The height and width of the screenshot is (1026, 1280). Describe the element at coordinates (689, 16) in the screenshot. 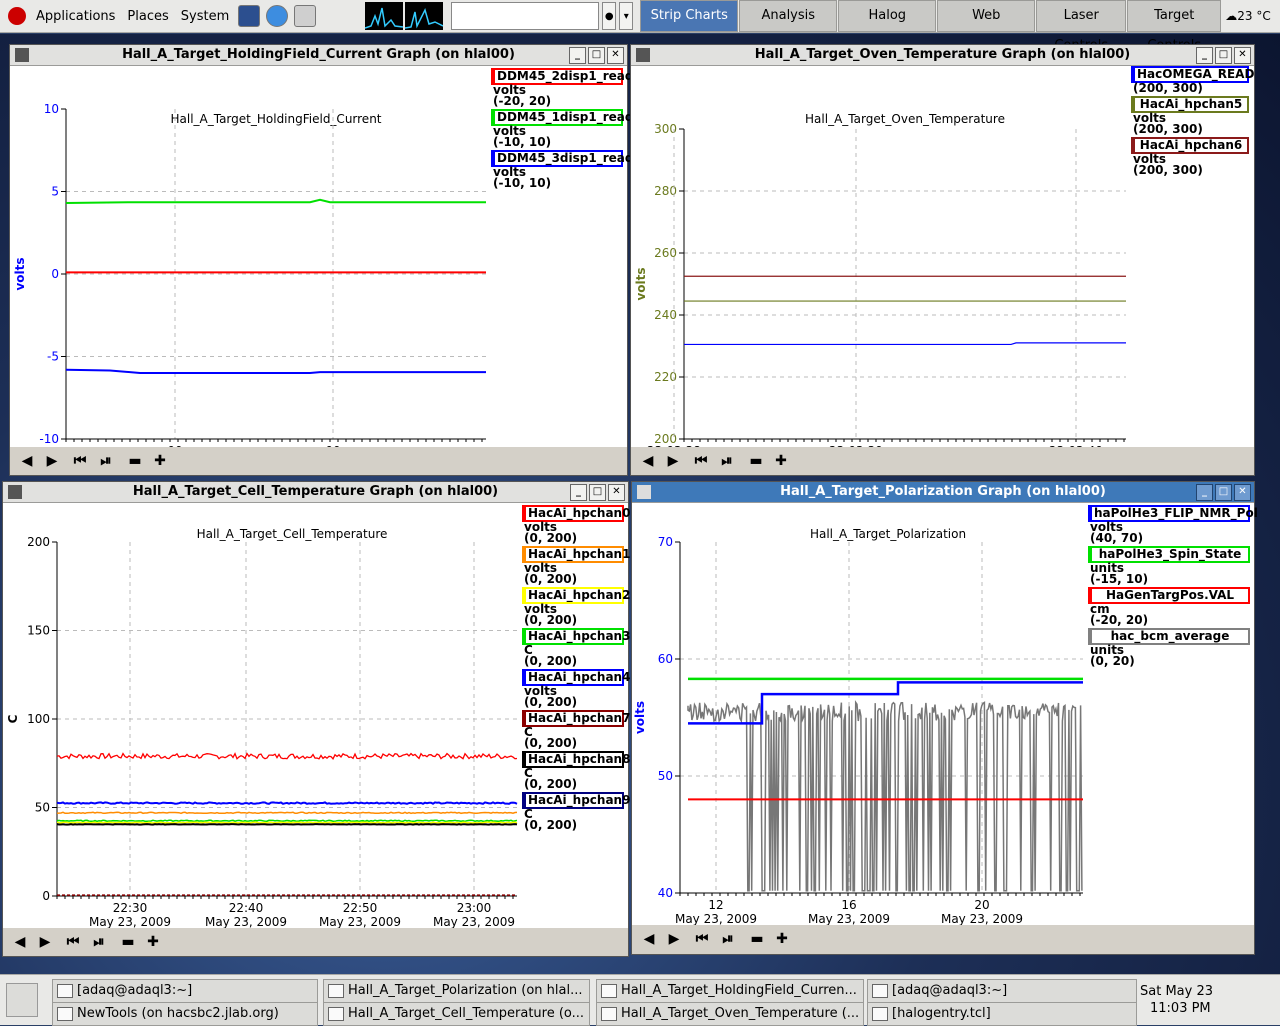

I see `strip-charts-button: Strip Charts` at that location.